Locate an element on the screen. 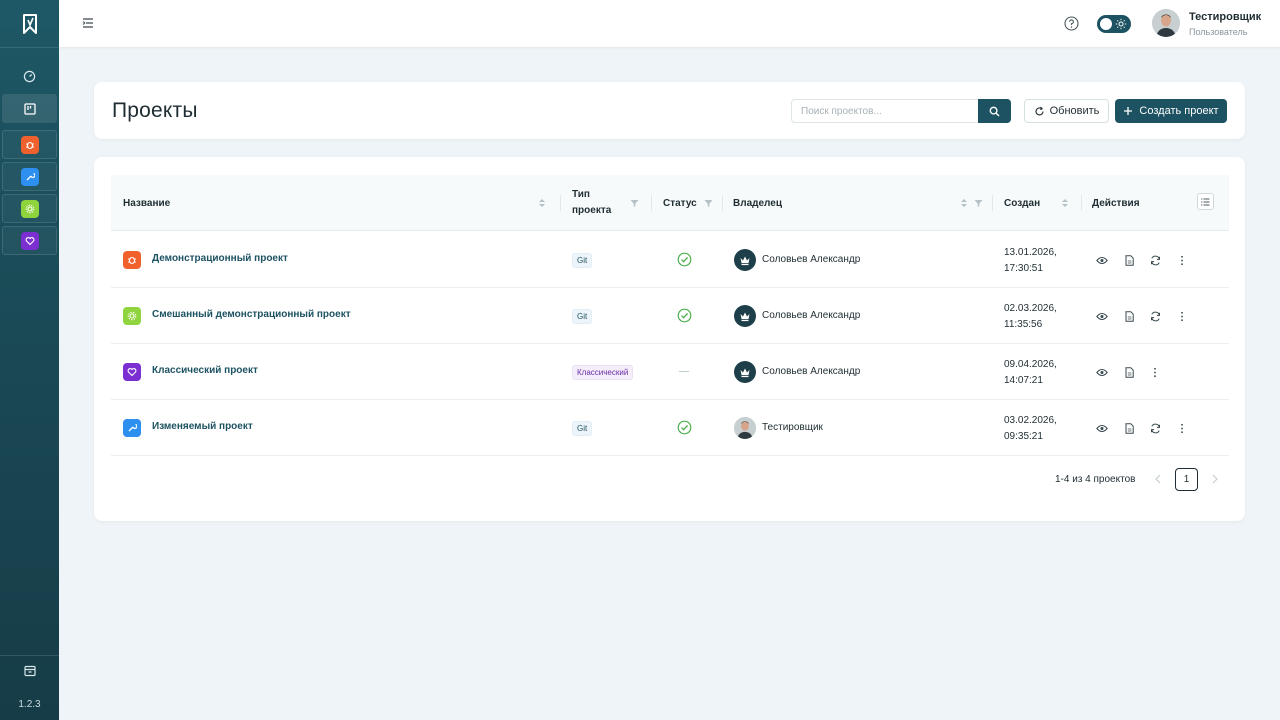  theme-toggle is located at coordinates (1114, 24).